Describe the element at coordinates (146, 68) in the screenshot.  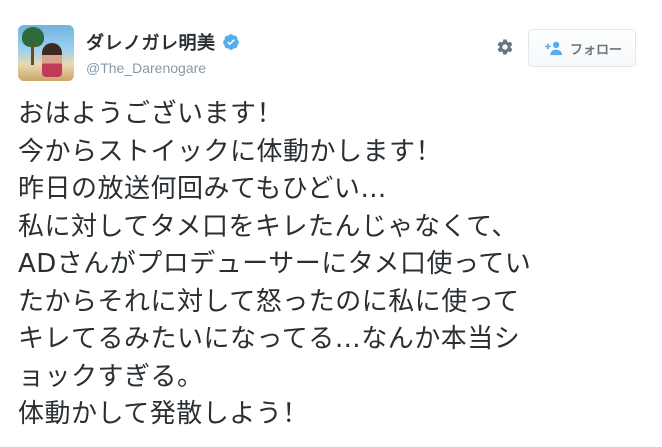
I see `user-handle: @The_Darenogare` at that location.